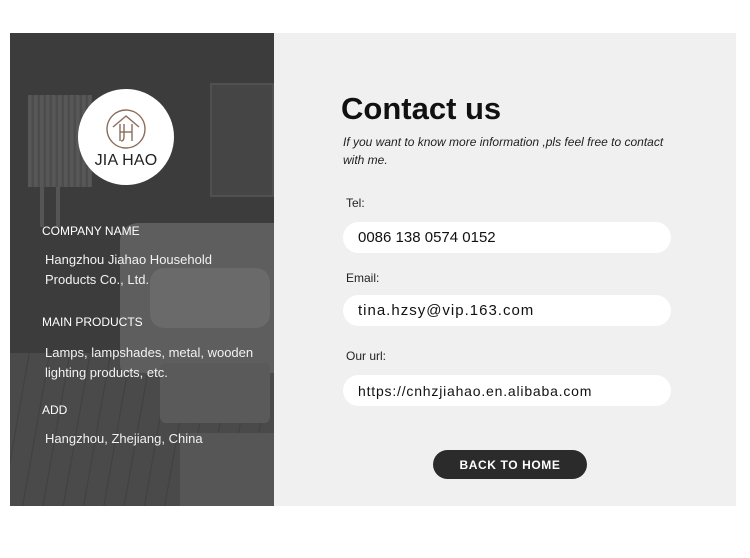 This screenshot has width=750, height=558. Describe the element at coordinates (106, 372) in the screenshot. I see `main-products-line2: lighting products, etc.` at that location.